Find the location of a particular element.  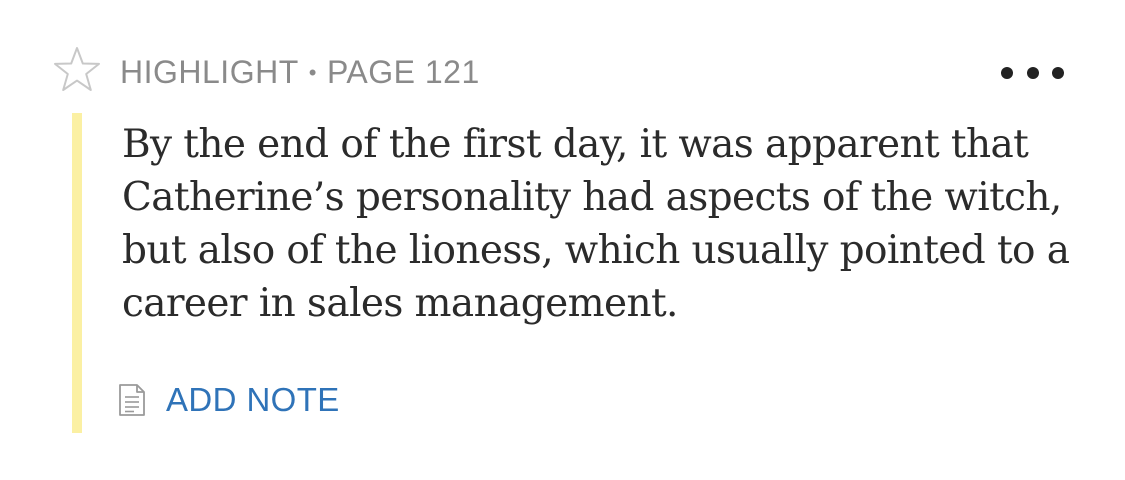

add-note-label: ADD NOTE is located at coordinates (253, 399).